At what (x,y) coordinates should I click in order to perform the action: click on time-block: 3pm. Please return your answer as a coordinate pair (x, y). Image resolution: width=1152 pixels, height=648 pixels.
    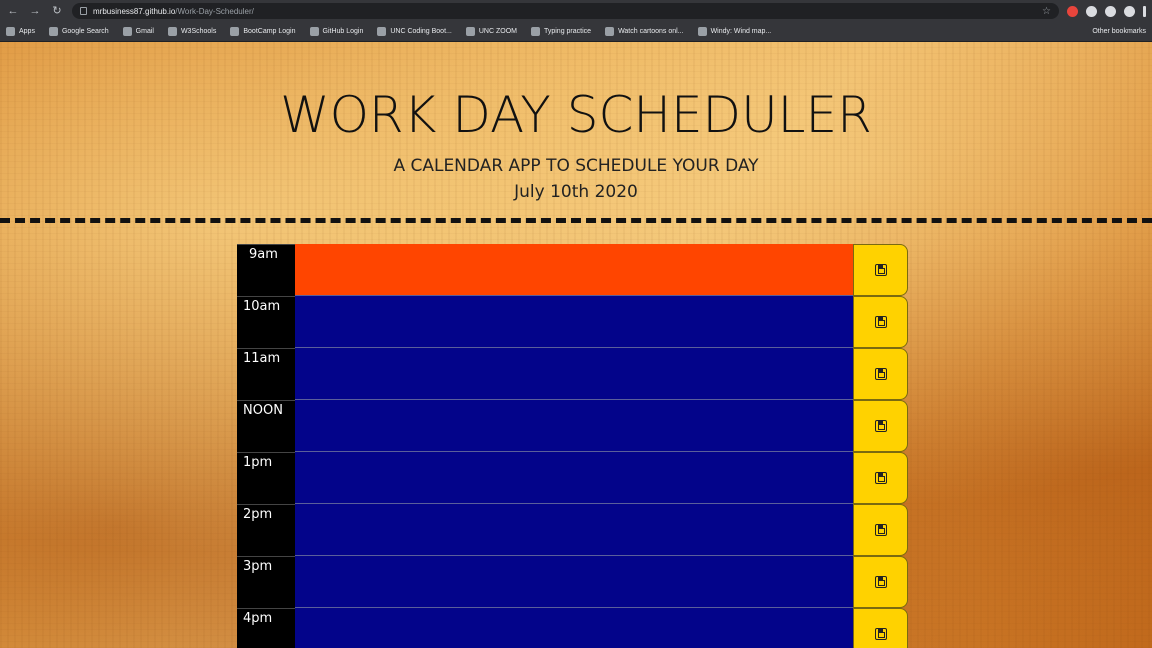
    Looking at the image, I should click on (572, 582).